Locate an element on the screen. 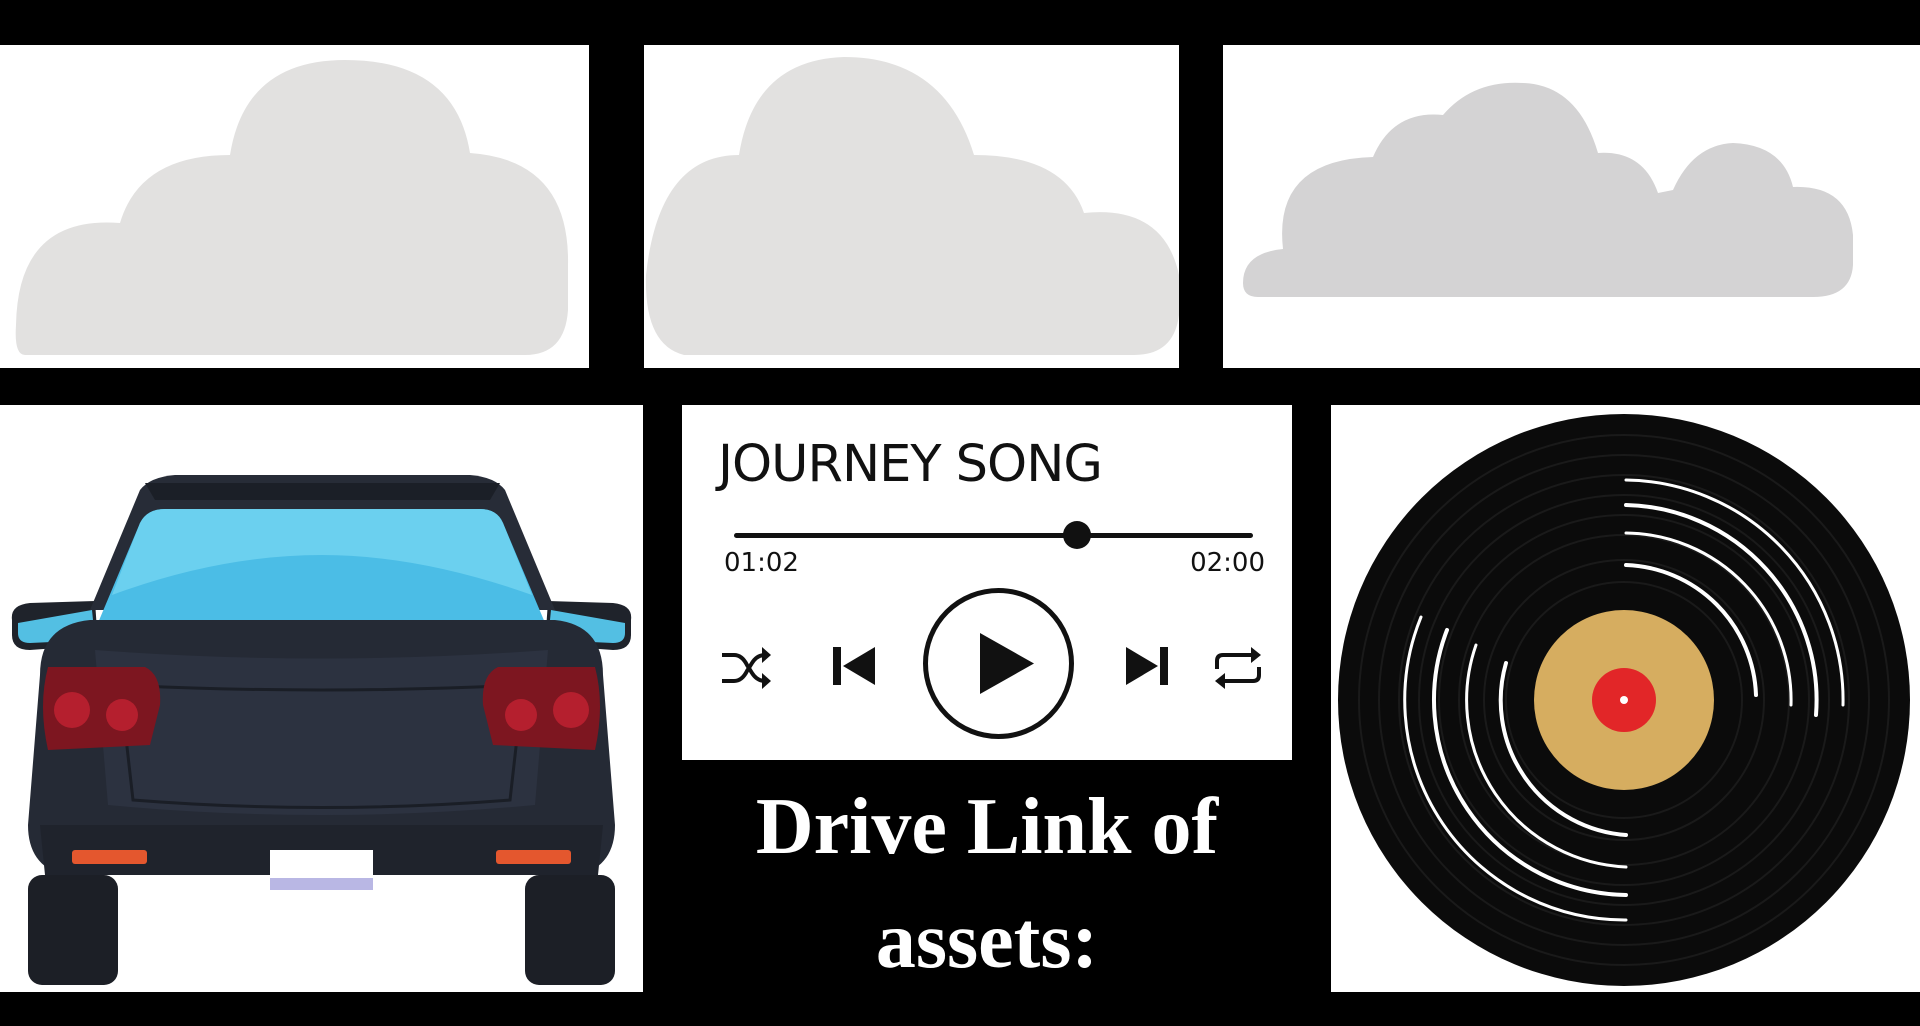 The image size is (1920, 1026). repeat-icon is located at coordinates (1238, 668).